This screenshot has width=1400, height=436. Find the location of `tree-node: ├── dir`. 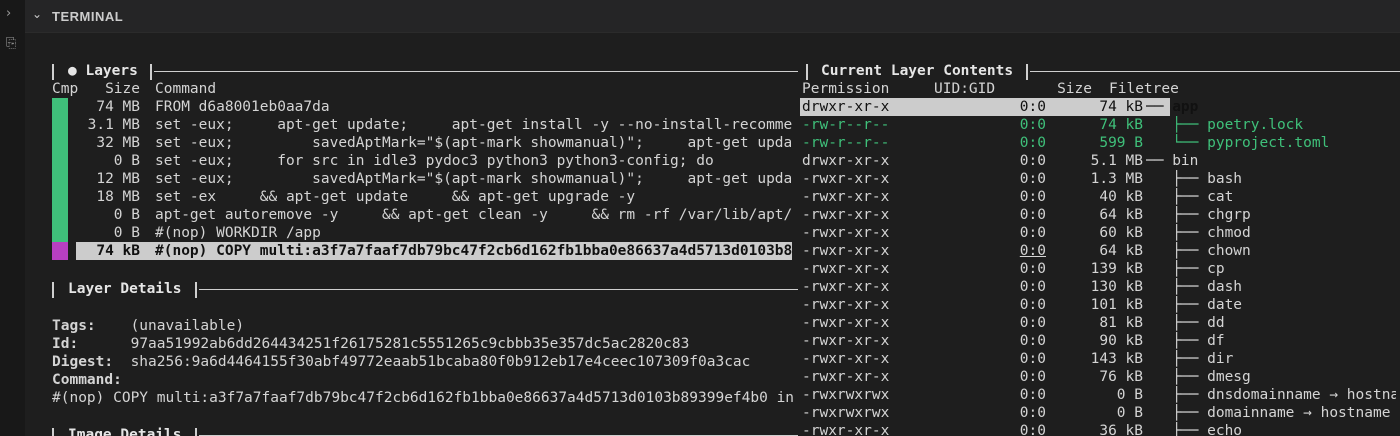

tree-node: ├── dir is located at coordinates (1190, 359).